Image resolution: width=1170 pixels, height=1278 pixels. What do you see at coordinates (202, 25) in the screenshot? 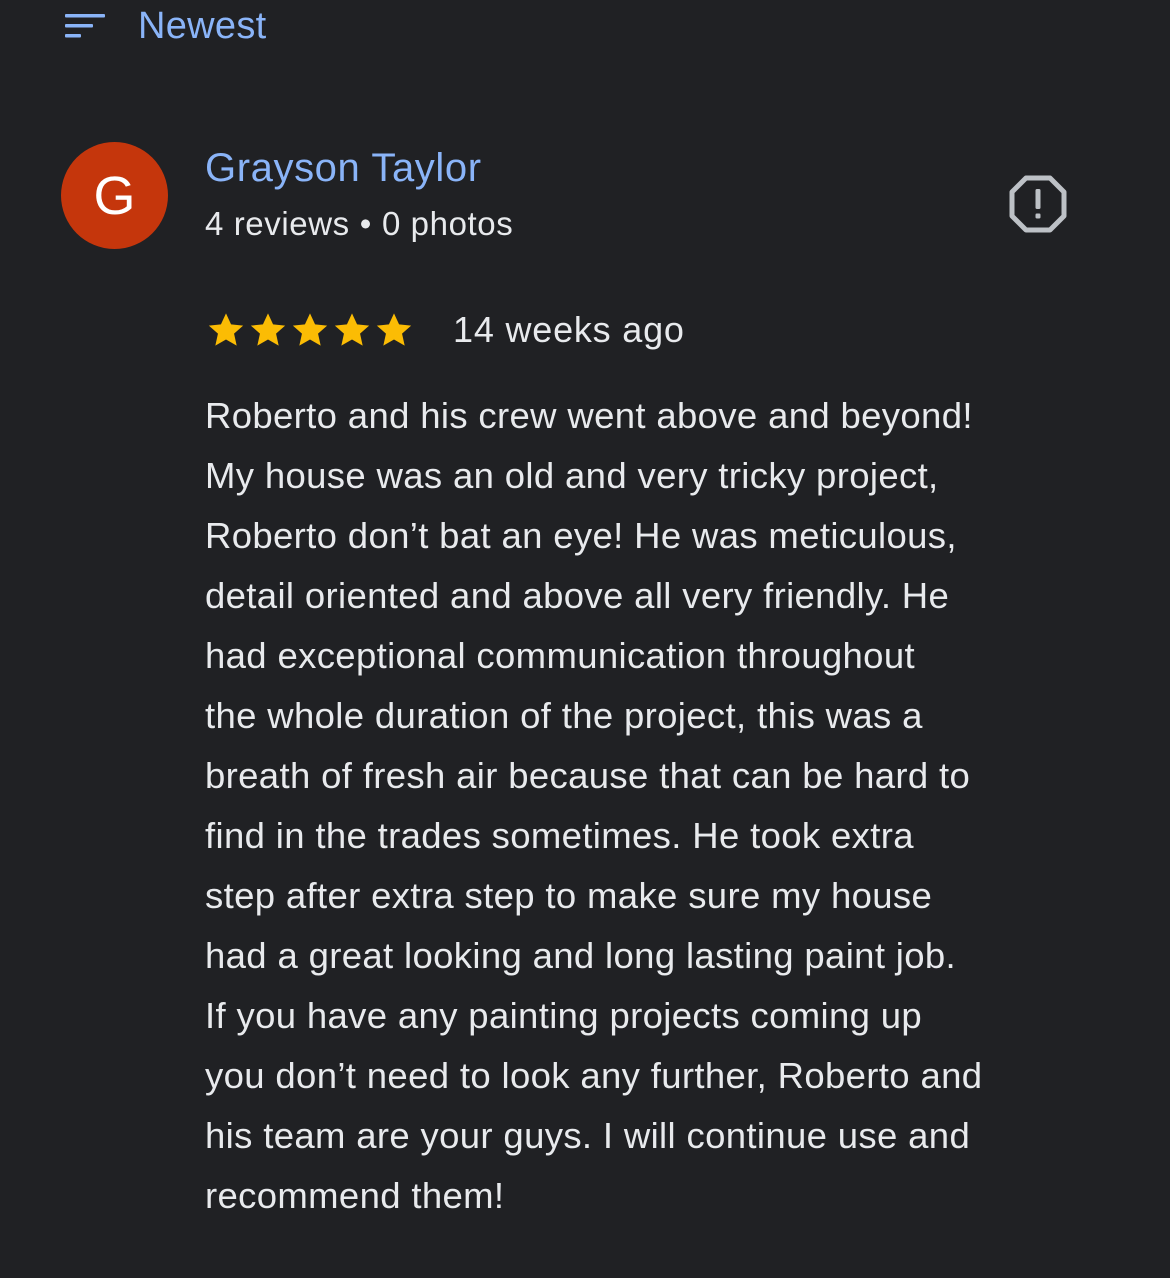
I see `sort-label: Newest` at bounding box center [202, 25].